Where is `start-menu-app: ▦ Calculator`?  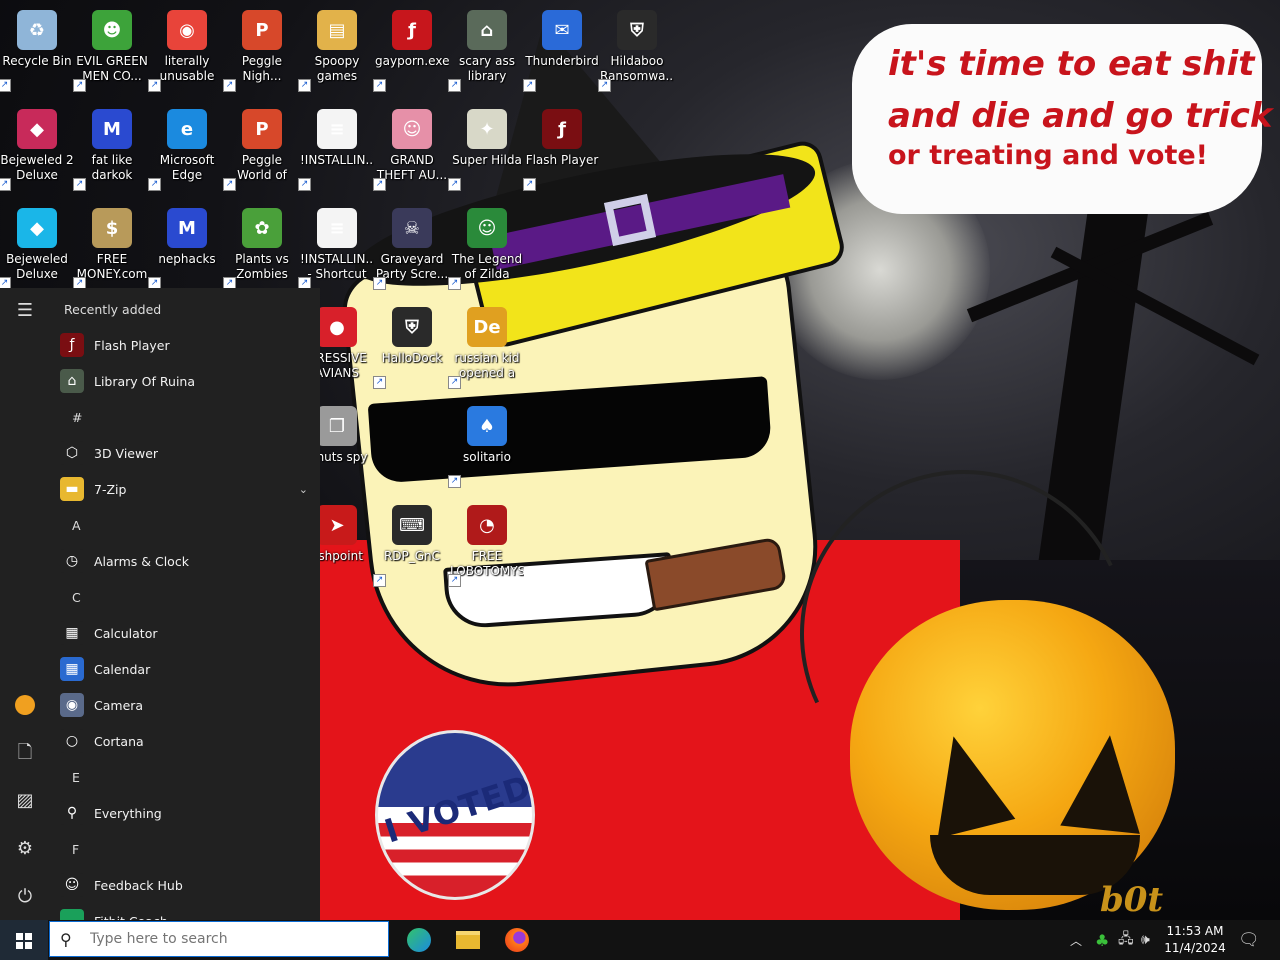 start-menu-app: ▦ Calculator is located at coordinates (186, 633).